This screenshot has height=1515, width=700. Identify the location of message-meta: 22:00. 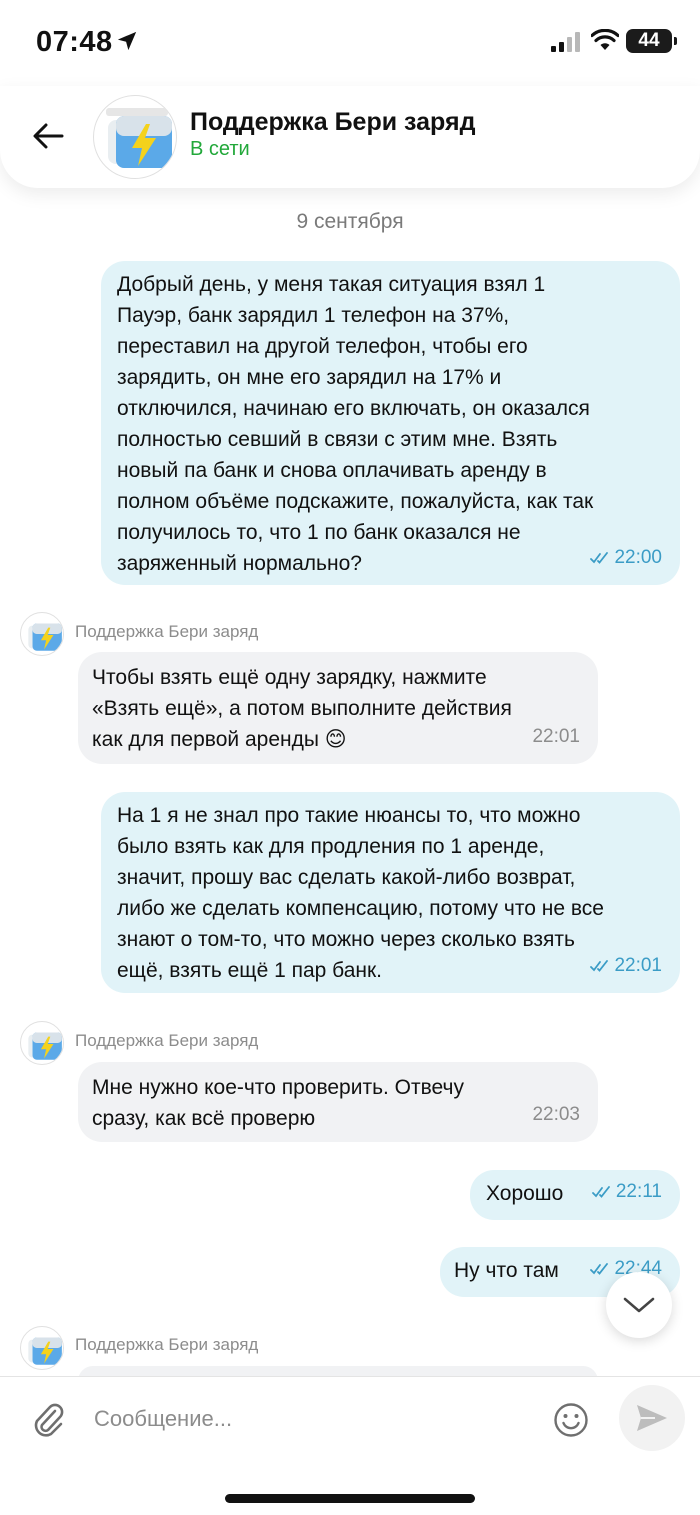
(626, 557).